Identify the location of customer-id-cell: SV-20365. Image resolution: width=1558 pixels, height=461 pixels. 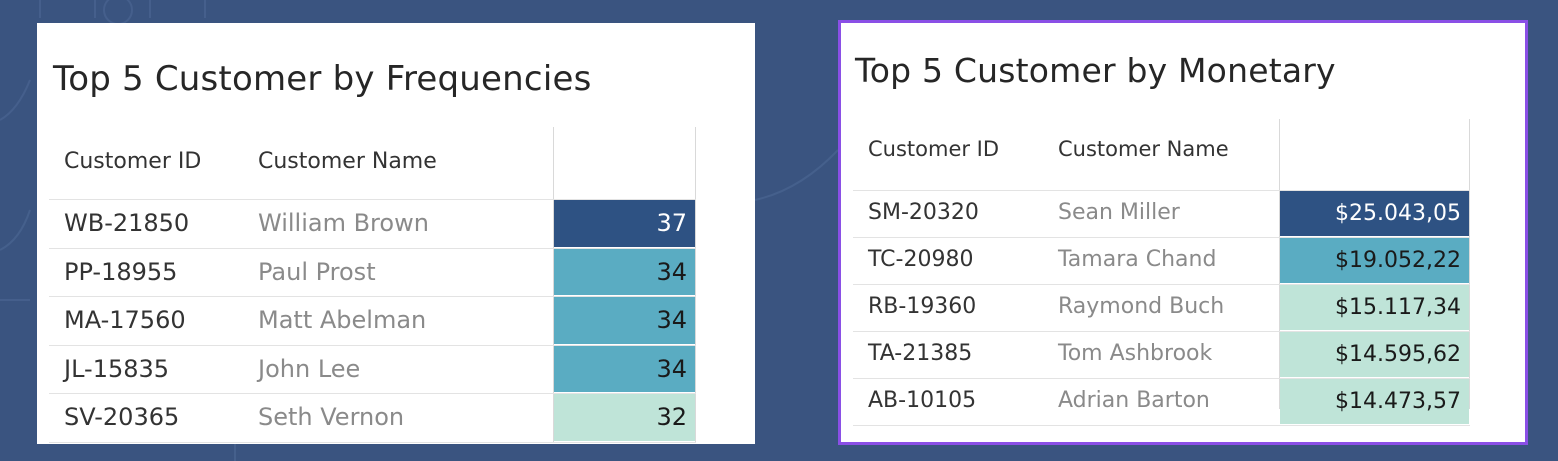
(122, 417).